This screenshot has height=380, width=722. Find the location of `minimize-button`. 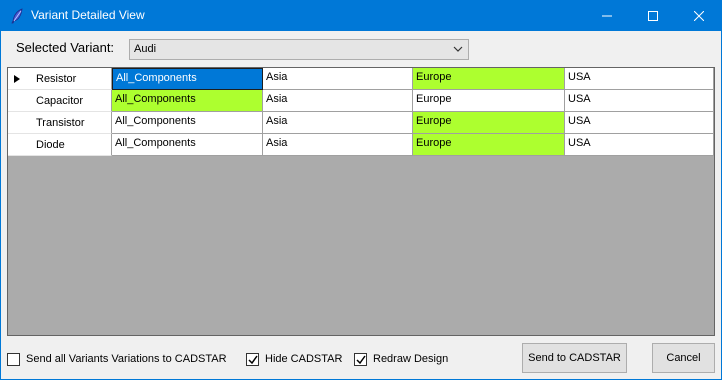

minimize-button is located at coordinates (607, 15).